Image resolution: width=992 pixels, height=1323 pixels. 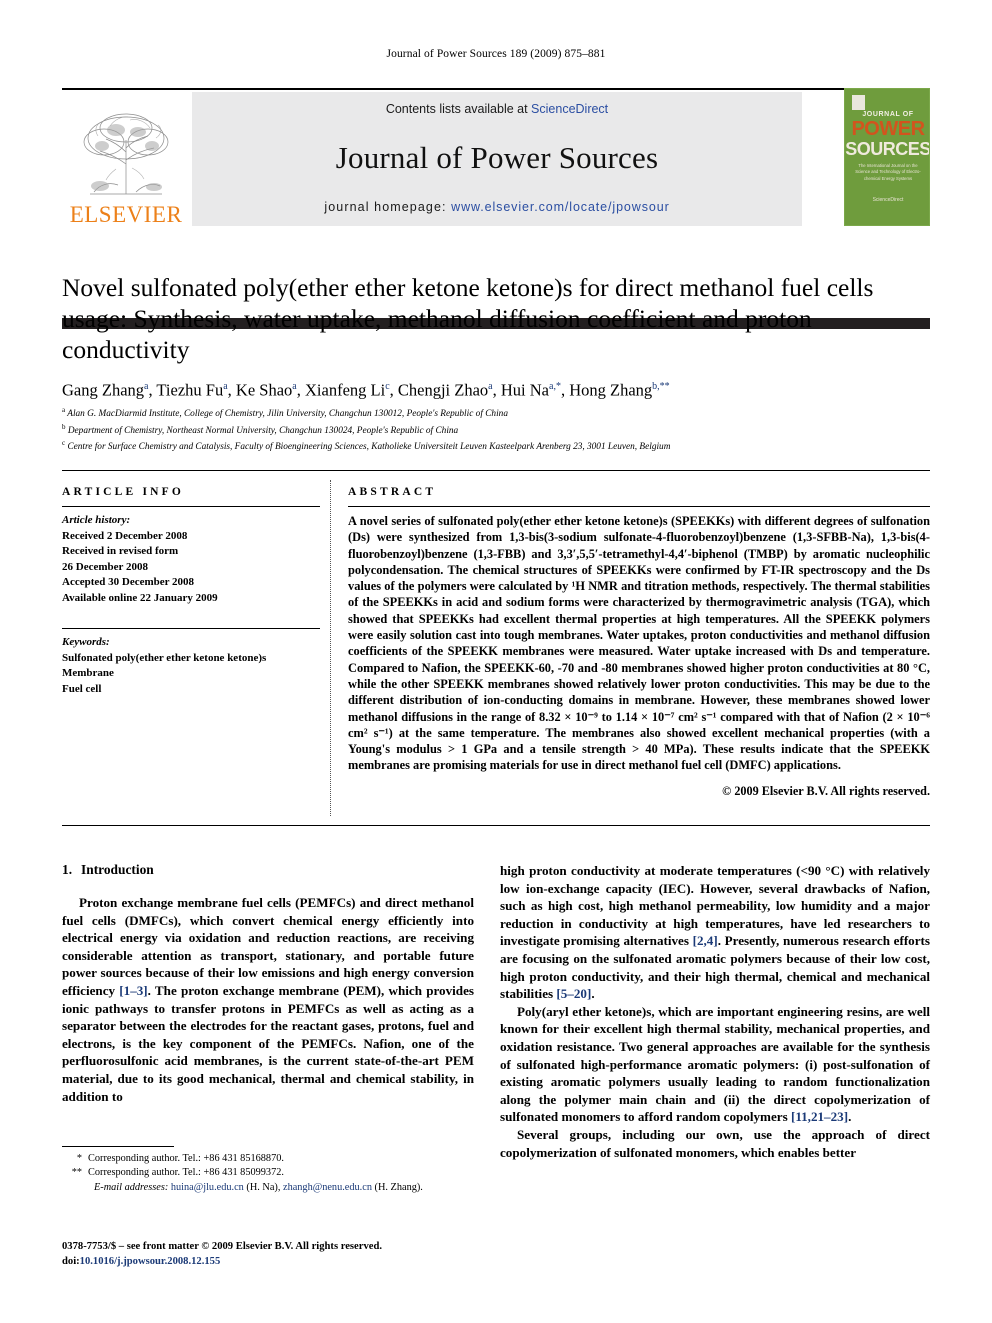 What do you see at coordinates (82, 688) in the screenshot?
I see `keyword-item: Fuel cell` at bounding box center [82, 688].